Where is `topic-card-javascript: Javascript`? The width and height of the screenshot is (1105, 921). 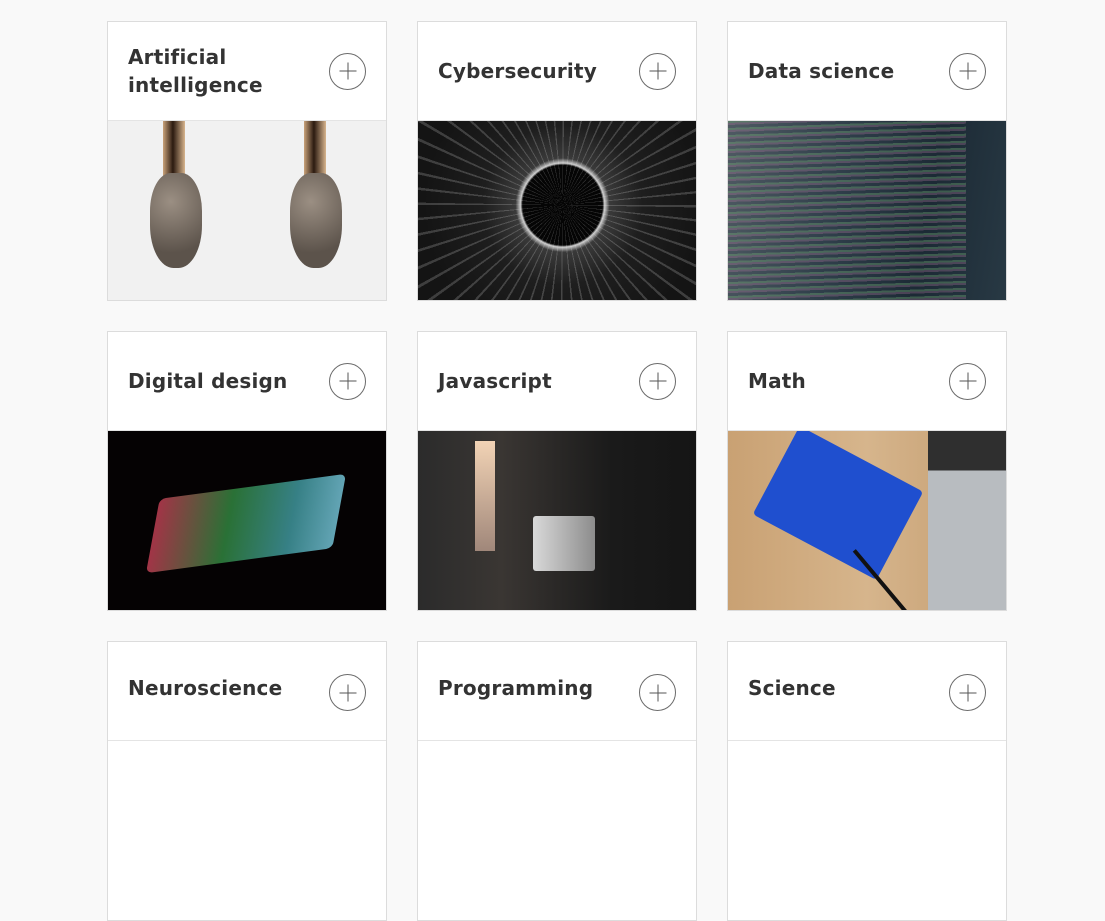 topic-card-javascript: Javascript is located at coordinates (557, 471).